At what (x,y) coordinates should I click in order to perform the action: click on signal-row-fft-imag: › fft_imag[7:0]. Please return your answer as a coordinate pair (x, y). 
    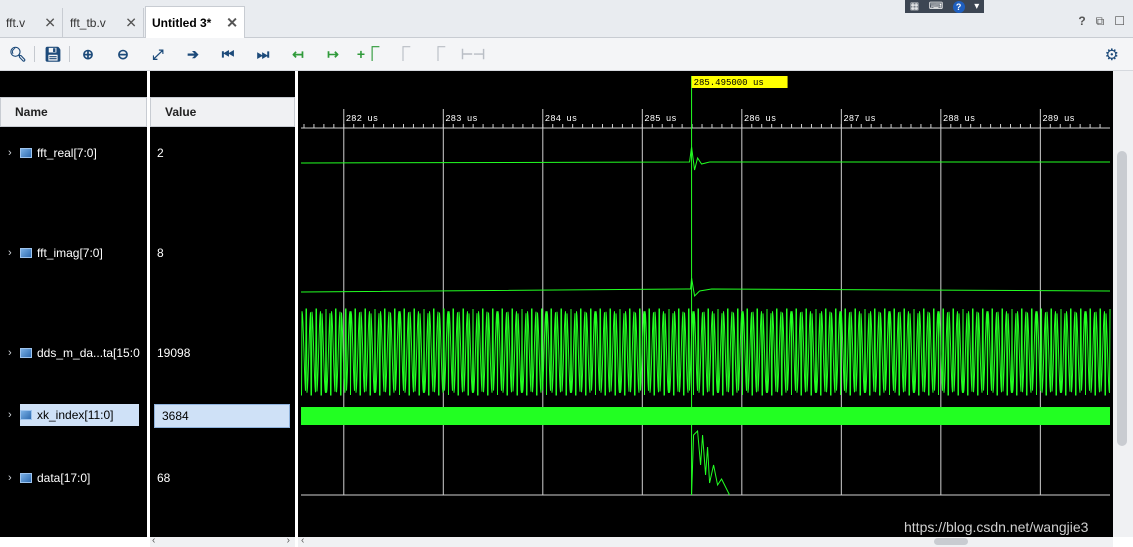
    Looking at the image, I should click on (73, 253).